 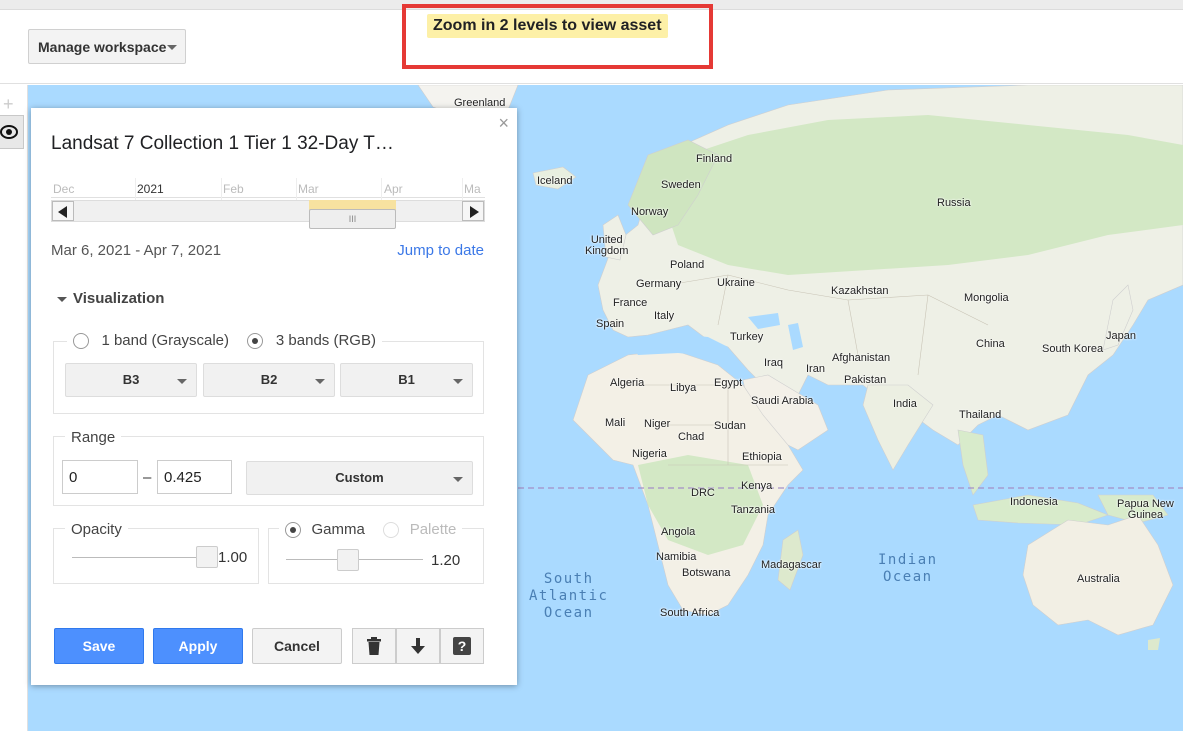 What do you see at coordinates (681, 185) in the screenshot?
I see `map-label: Sweden` at bounding box center [681, 185].